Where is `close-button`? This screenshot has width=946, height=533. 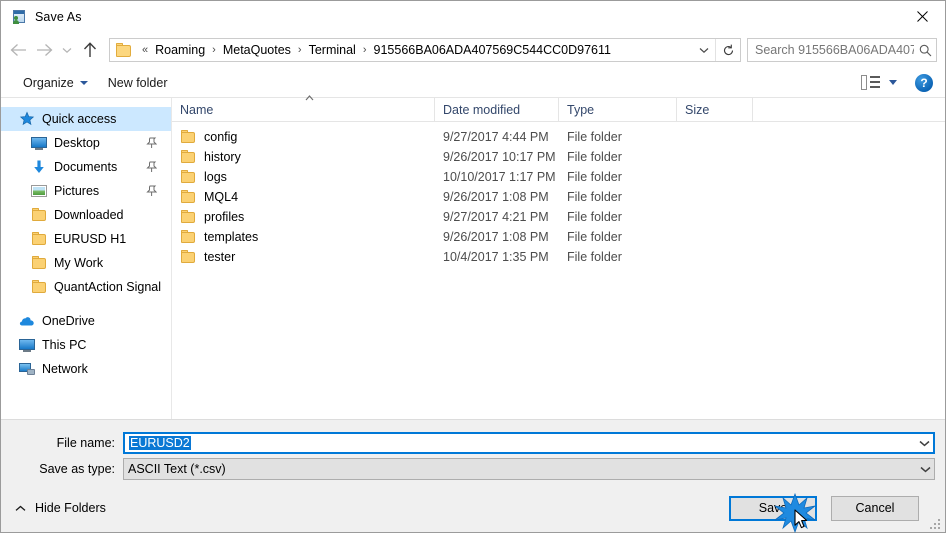
close-button is located at coordinates (922, 16).